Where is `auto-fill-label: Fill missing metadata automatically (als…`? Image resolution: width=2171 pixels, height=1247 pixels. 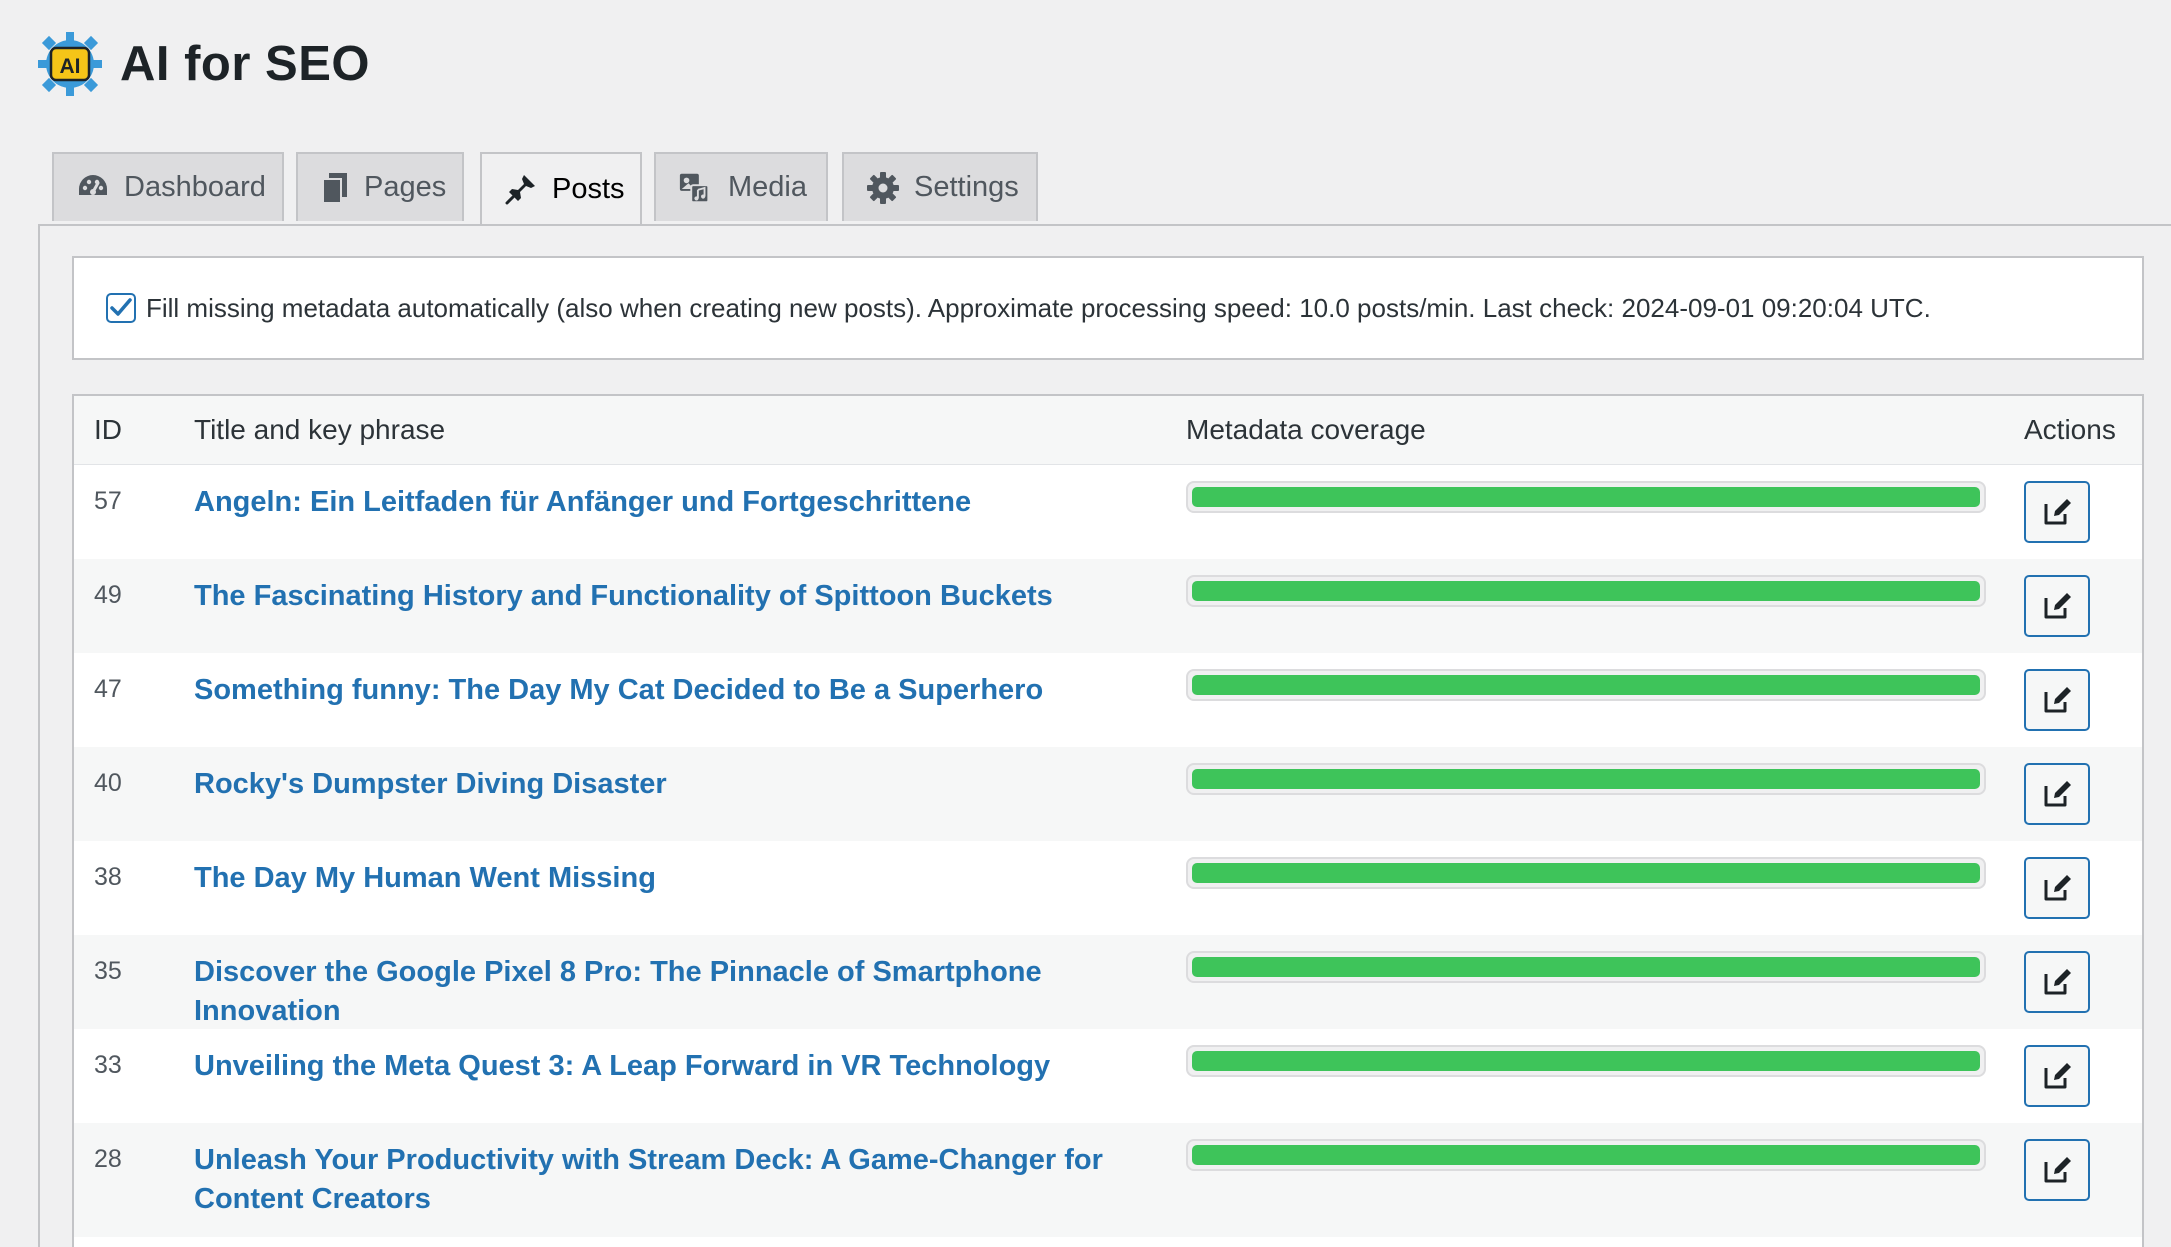
auto-fill-label: Fill missing metadata automatically (als… is located at coordinates (1038, 307).